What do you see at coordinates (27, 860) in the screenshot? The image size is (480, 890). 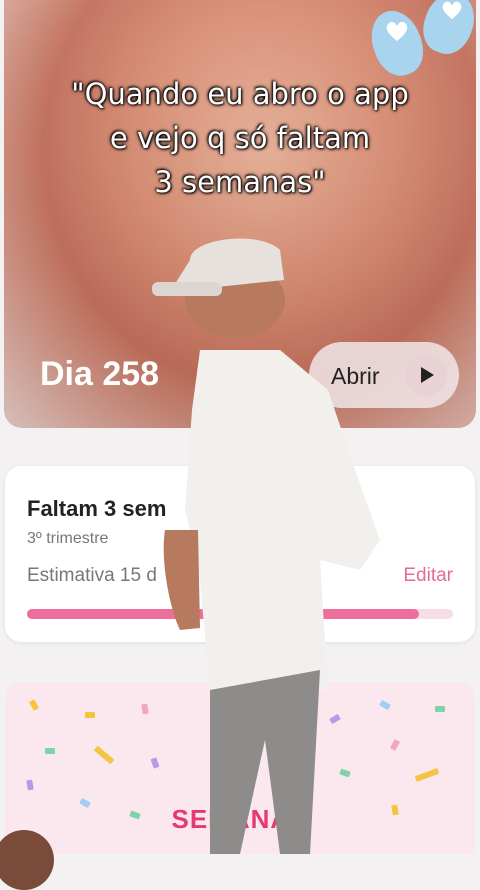 I see `avatar` at bounding box center [27, 860].